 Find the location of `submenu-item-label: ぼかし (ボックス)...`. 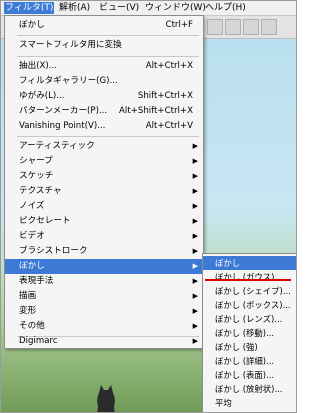

submenu-item-label: ぼかし (ボックス)... is located at coordinates (253, 305).